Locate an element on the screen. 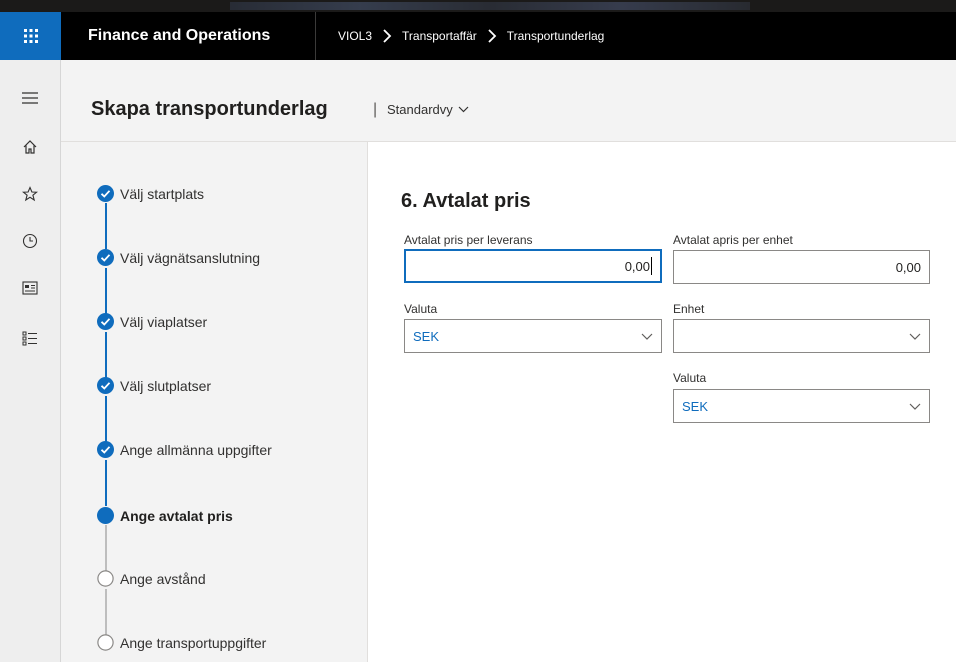 This screenshot has width=956, height=662. hamburger-icon is located at coordinates (30, 98).